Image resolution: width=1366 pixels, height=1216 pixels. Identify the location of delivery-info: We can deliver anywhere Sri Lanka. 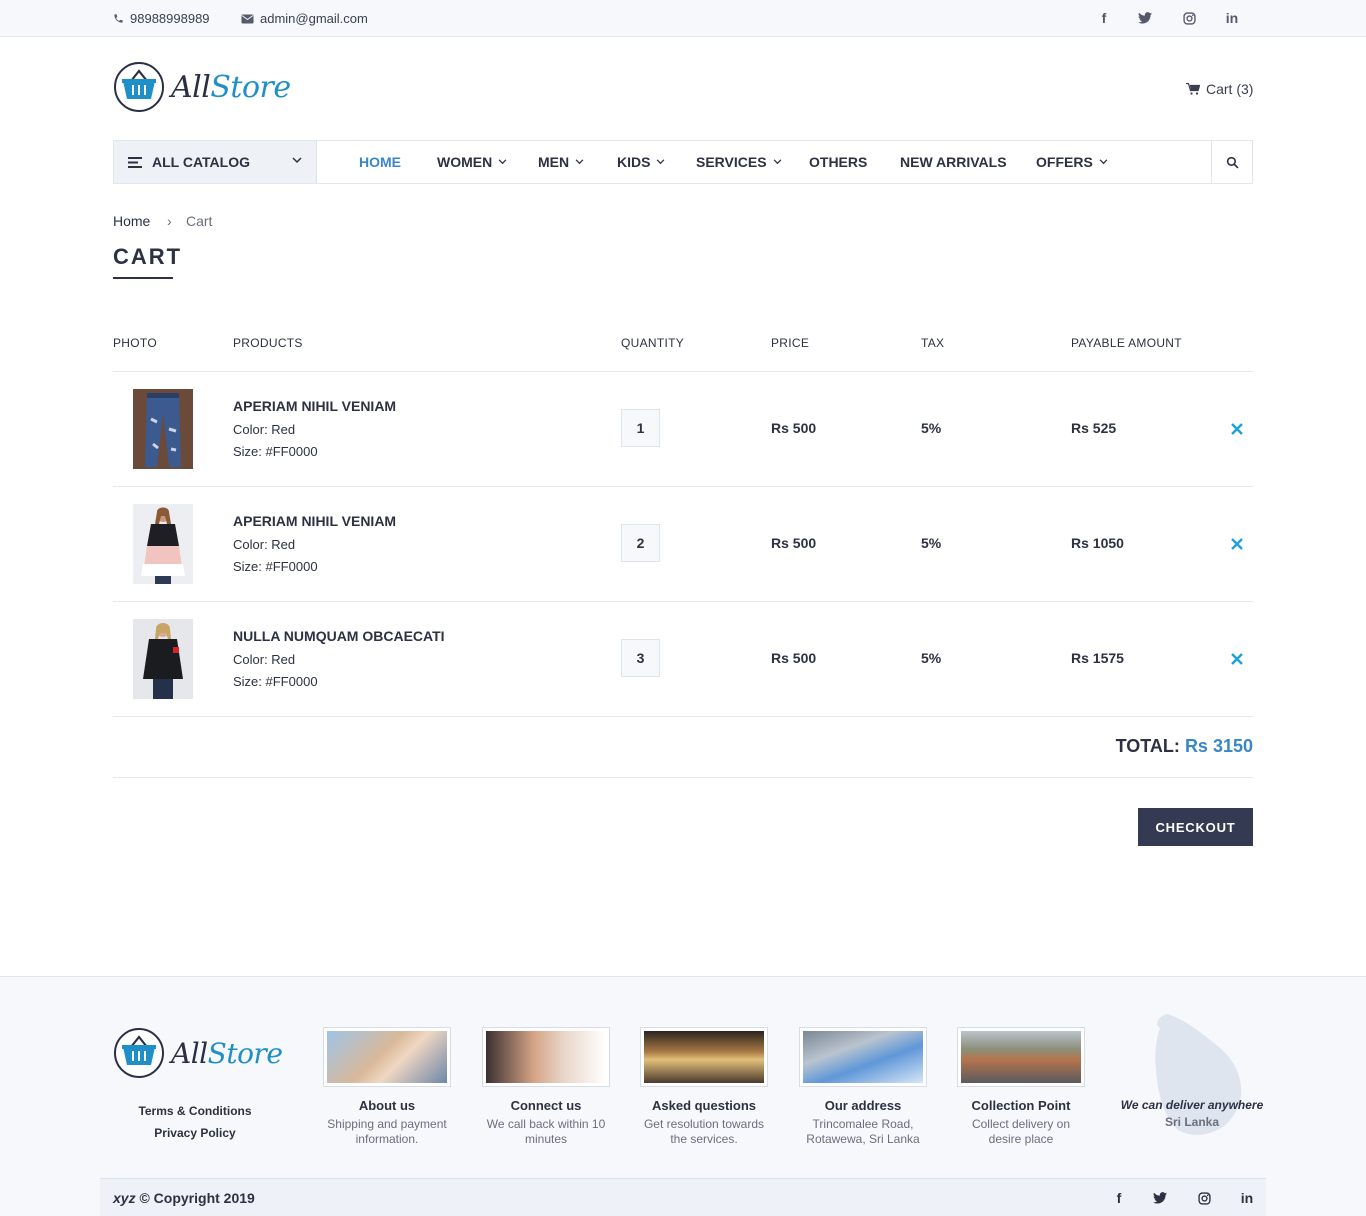
(1192, 1113).